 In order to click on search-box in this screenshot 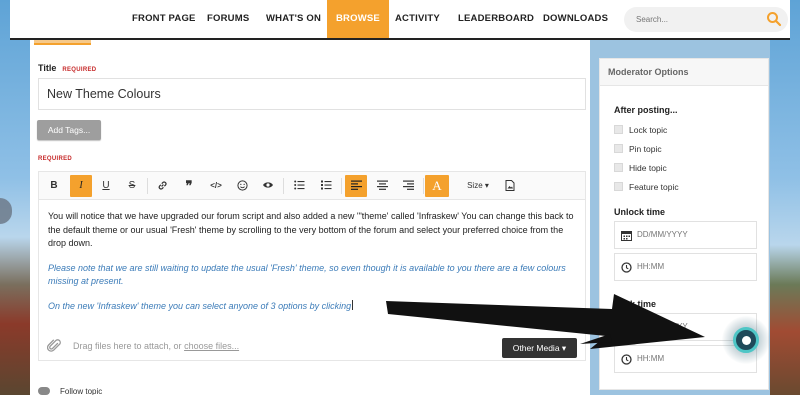, I will do `click(706, 19)`.